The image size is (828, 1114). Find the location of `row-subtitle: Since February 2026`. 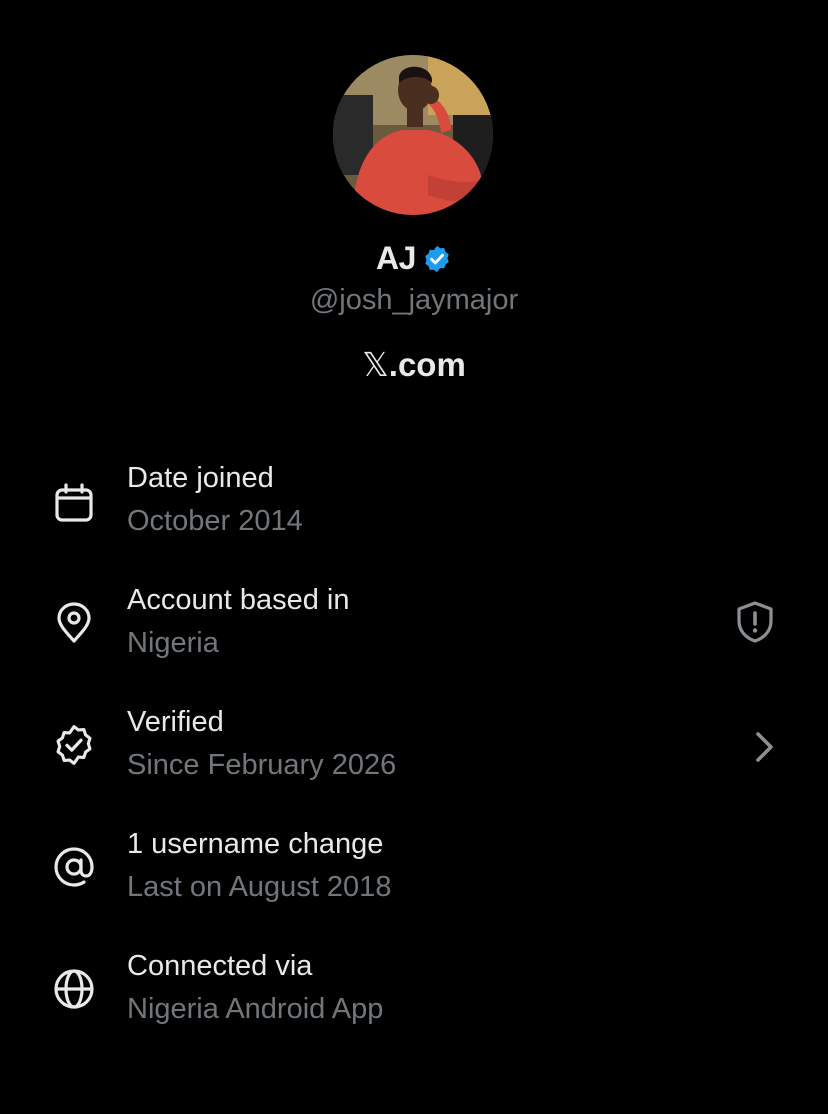

row-subtitle: Since February 2026 is located at coordinates (262, 765).